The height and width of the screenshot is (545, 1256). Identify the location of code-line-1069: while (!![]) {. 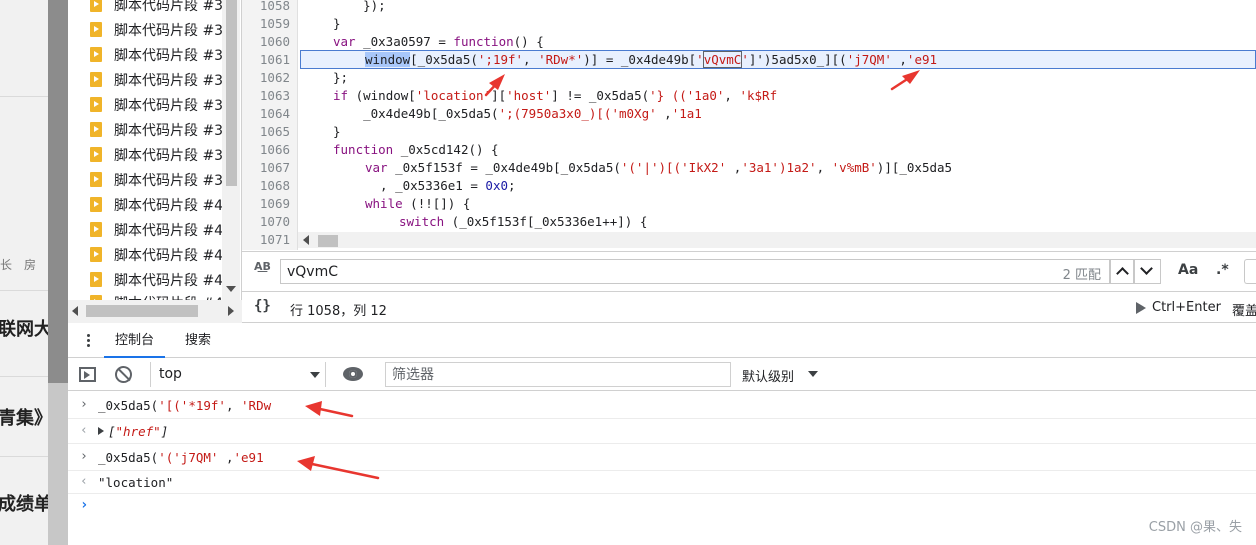
(417, 204).